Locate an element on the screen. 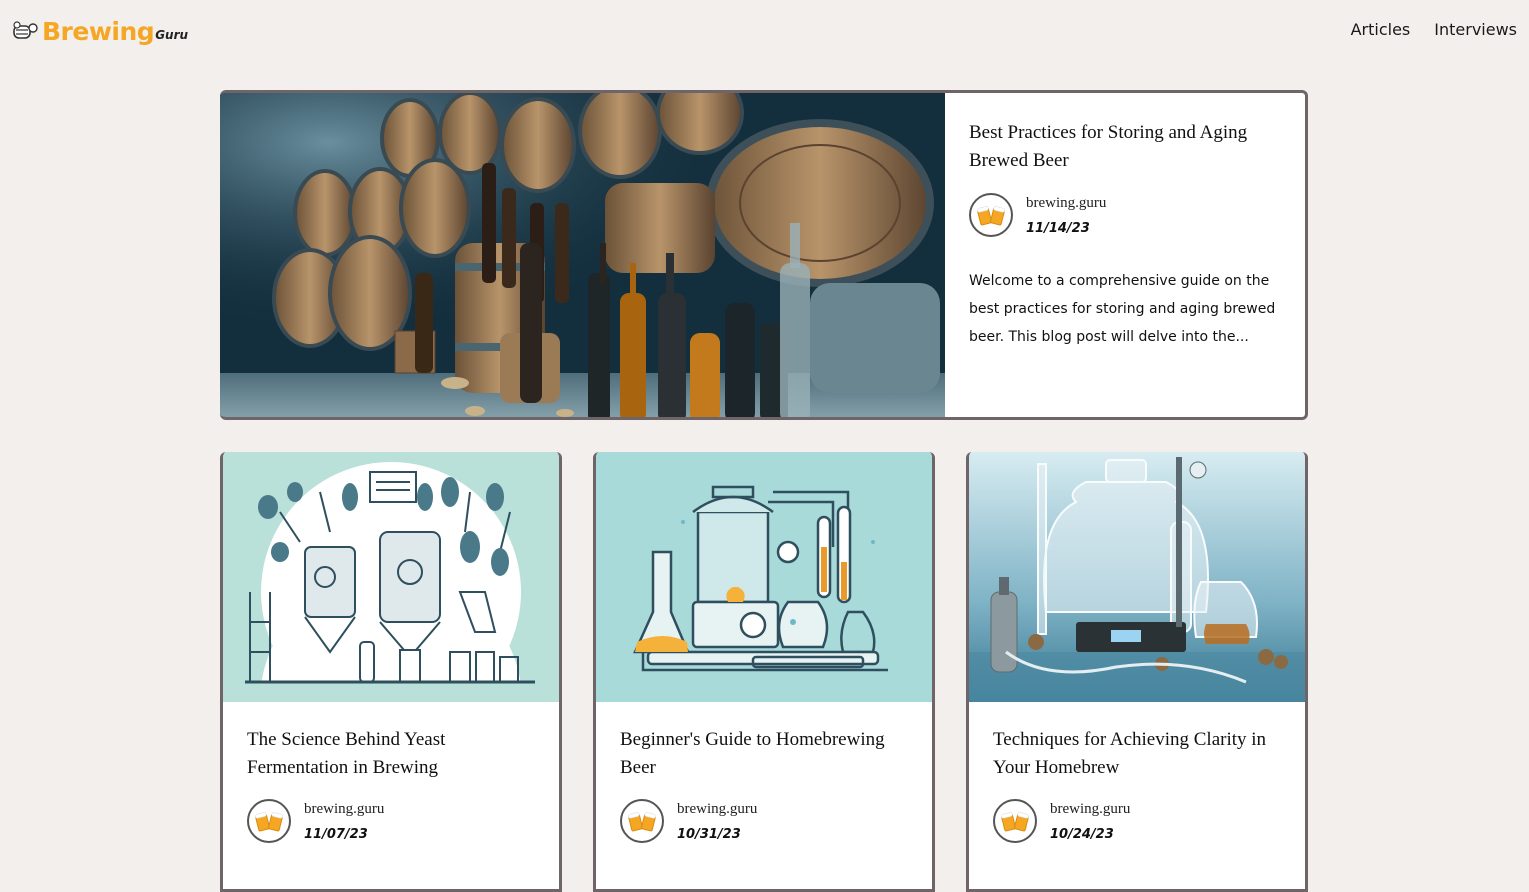 This screenshot has height=892, width=1529. article-card-title: Beginner's Guide to Homebrewing Beer is located at coordinates (765, 754).